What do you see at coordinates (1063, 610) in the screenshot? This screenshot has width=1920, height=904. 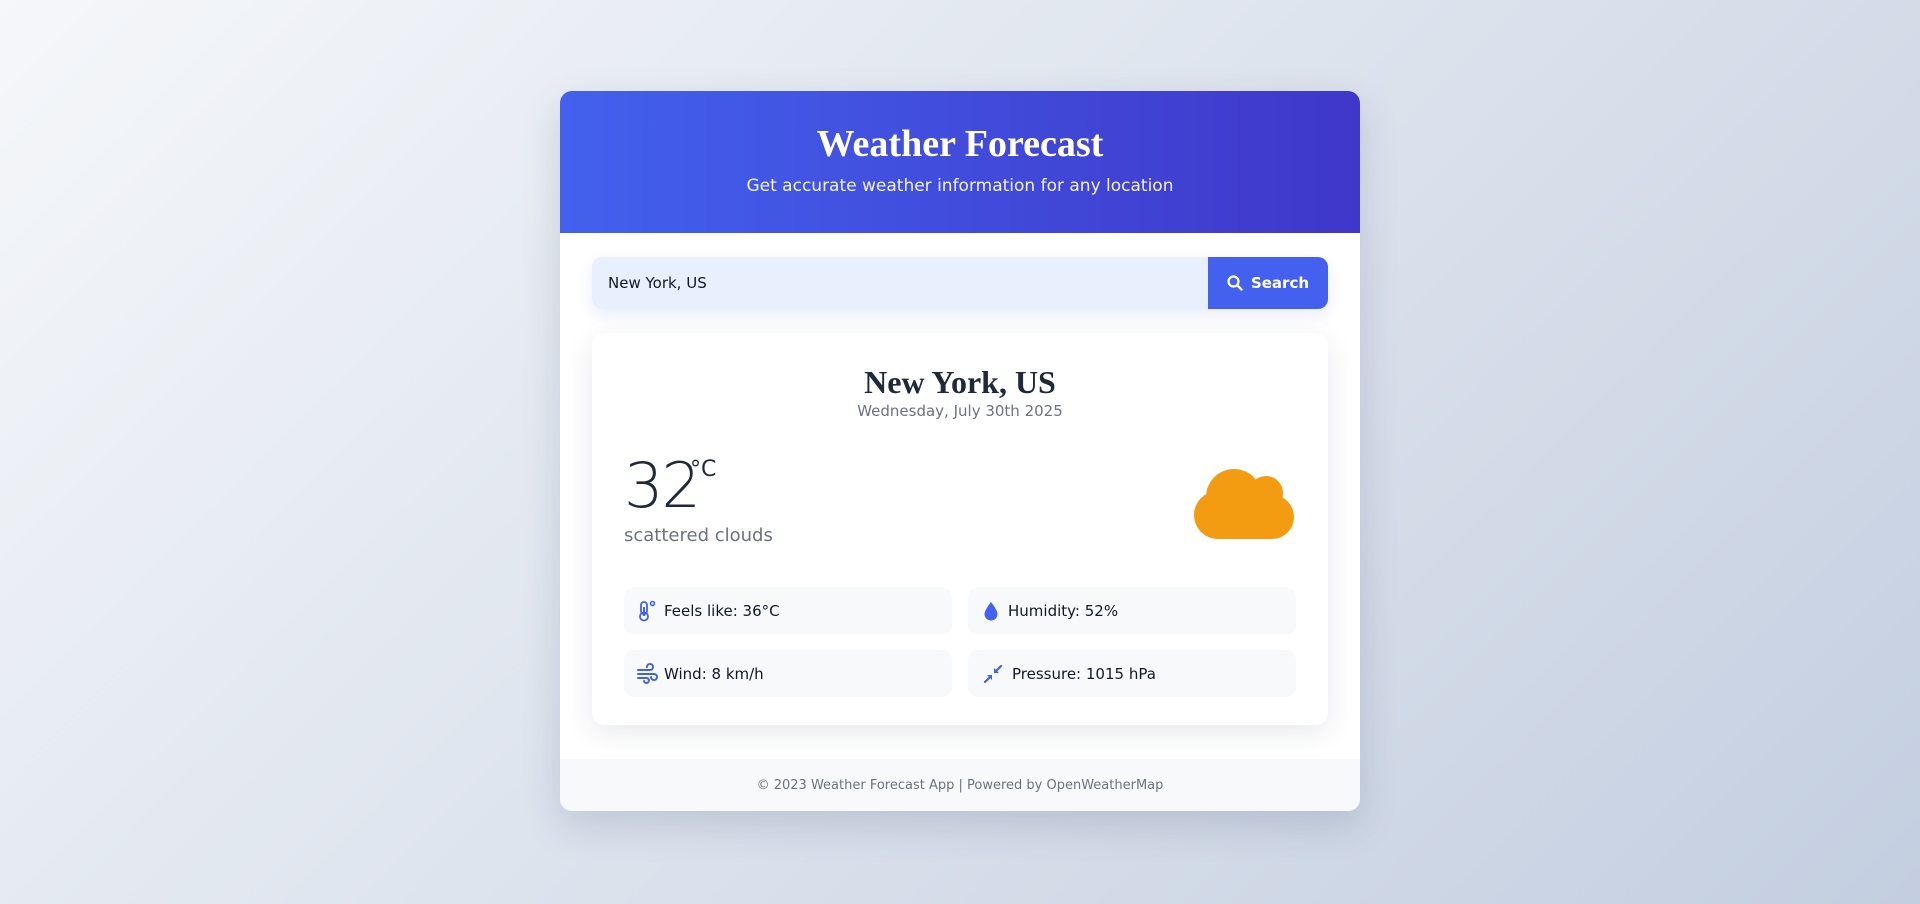 I see `humidity-text: Humidity: 52%` at bounding box center [1063, 610].